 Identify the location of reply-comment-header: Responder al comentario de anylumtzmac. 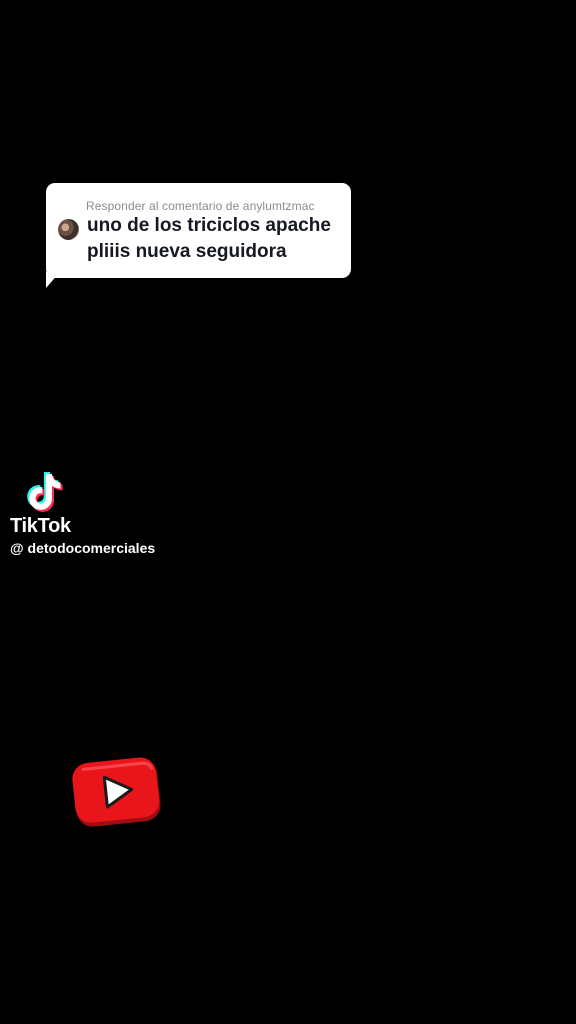
(200, 206).